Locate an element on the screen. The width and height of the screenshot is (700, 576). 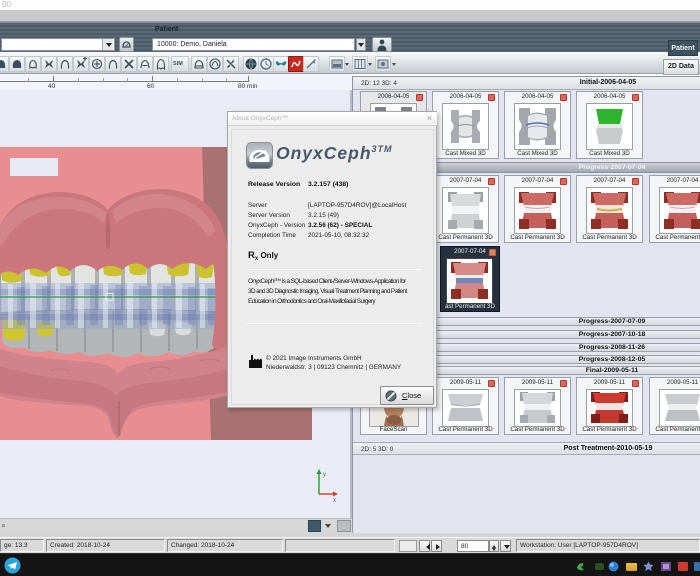
svg-text: y is located at coordinates (324, 475).